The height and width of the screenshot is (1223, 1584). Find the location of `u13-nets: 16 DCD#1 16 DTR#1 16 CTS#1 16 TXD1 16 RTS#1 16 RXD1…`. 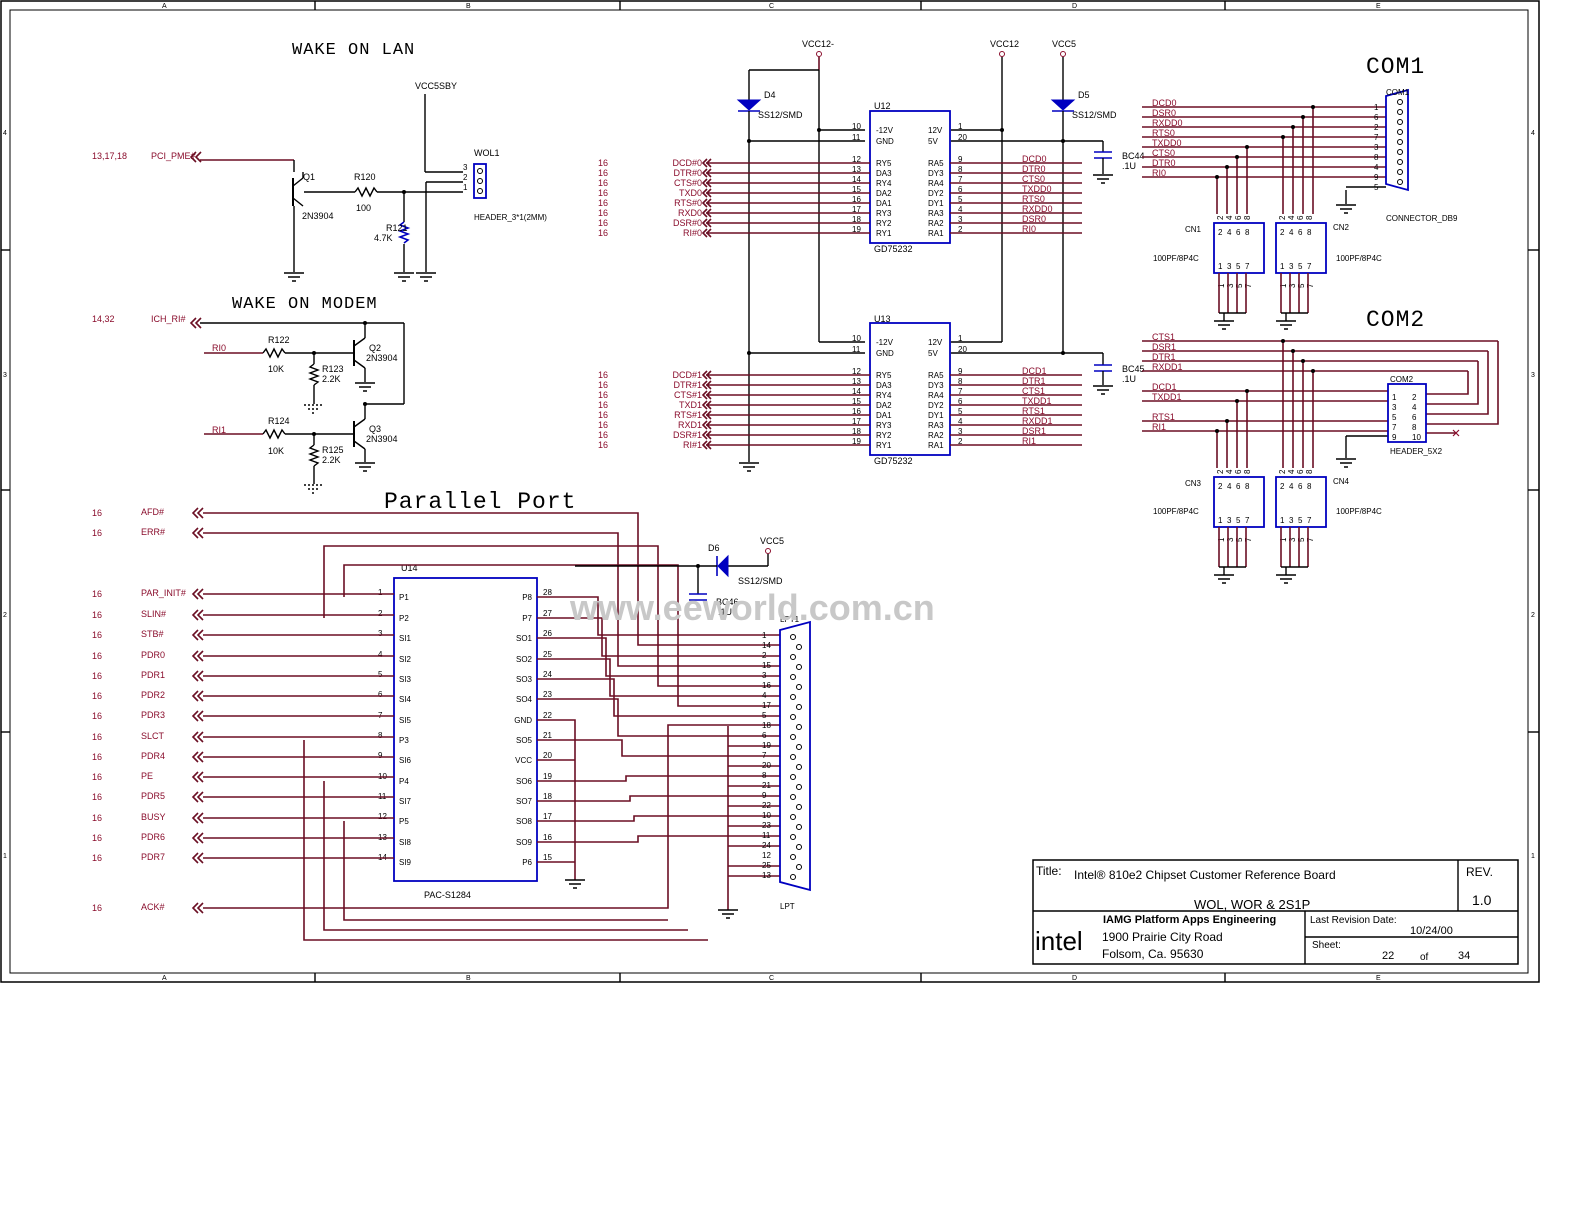

u13-nets: 16 DCD#1 16 DTR#1 16 CTS#1 16 TXD1 16 RTS#1 16 RXD1… is located at coordinates (840, 408).